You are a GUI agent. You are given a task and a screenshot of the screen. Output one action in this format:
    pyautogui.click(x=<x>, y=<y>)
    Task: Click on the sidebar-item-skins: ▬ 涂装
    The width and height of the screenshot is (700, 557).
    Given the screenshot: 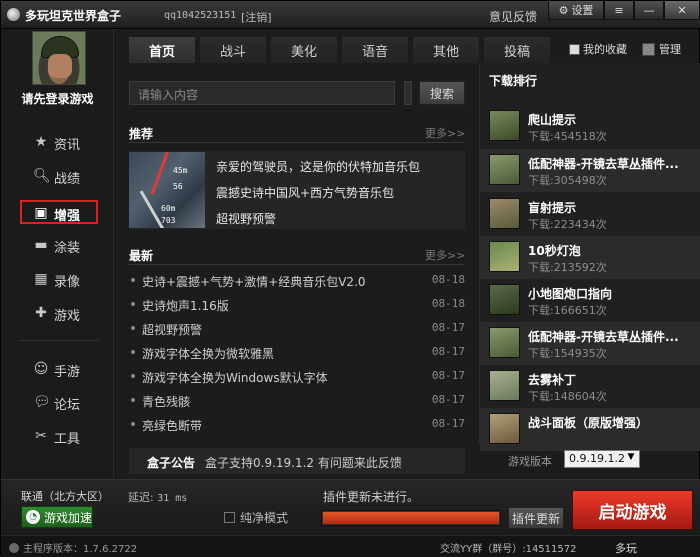 What is the action you would take?
    pyautogui.click(x=57, y=245)
    